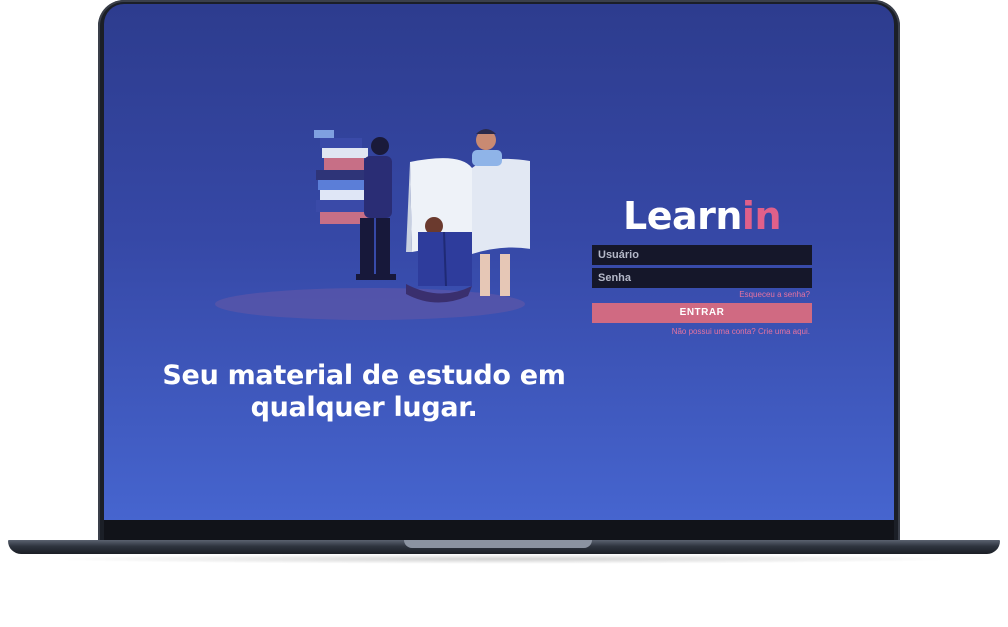 The height and width of the screenshot is (627, 1008). What do you see at coordinates (682, 216) in the screenshot?
I see `brand-logo-part1: Learn` at bounding box center [682, 216].